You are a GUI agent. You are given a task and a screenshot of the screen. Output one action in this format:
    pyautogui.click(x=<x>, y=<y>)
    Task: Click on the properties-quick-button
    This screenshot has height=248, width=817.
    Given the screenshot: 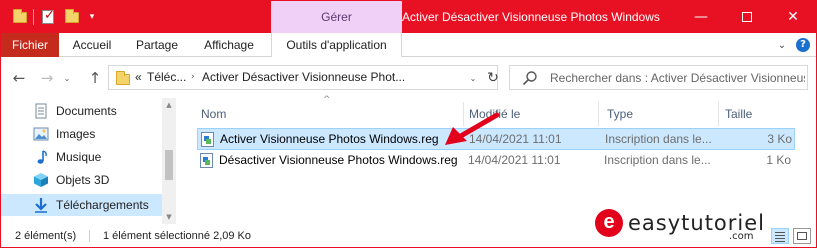 What is the action you would take?
    pyautogui.click(x=48, y=17)
    